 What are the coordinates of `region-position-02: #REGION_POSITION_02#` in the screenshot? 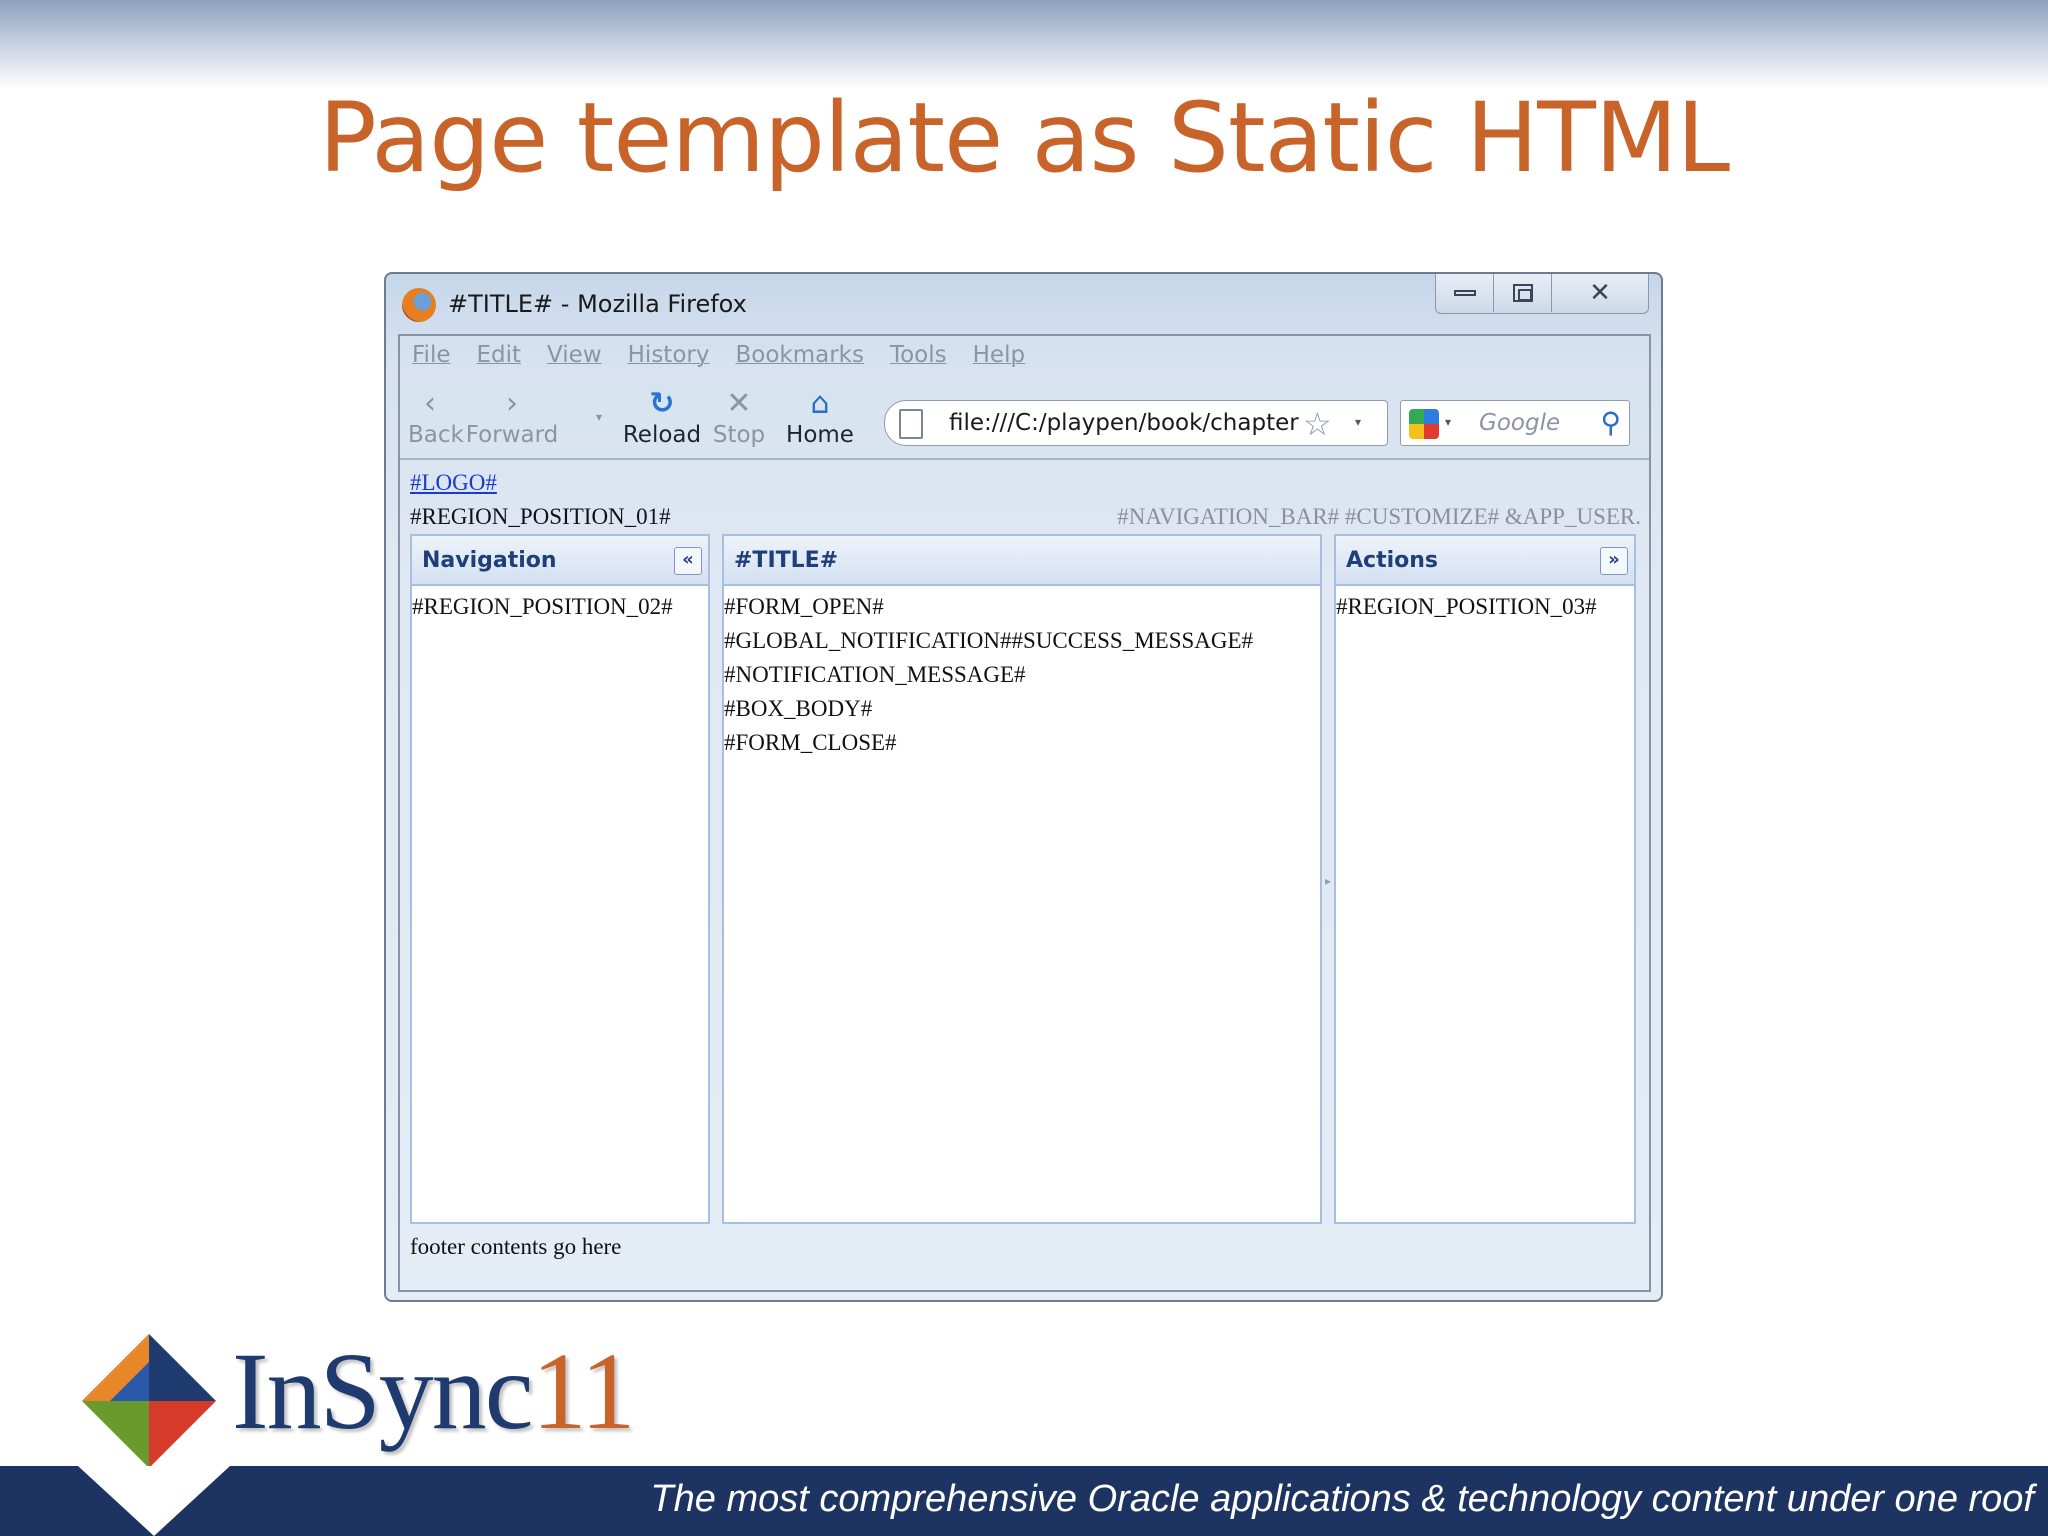 It's located at (542, 606).